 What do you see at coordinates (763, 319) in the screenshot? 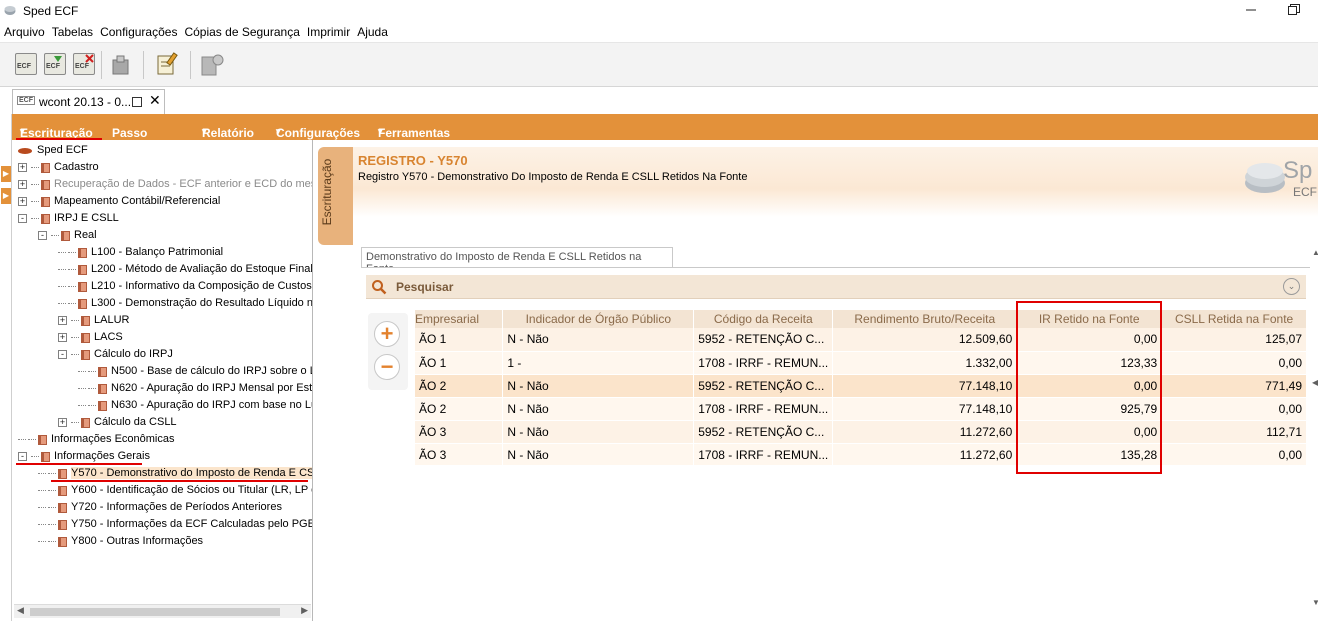
I see `column-header: Código da Receita` at bounding box center [763, 319].